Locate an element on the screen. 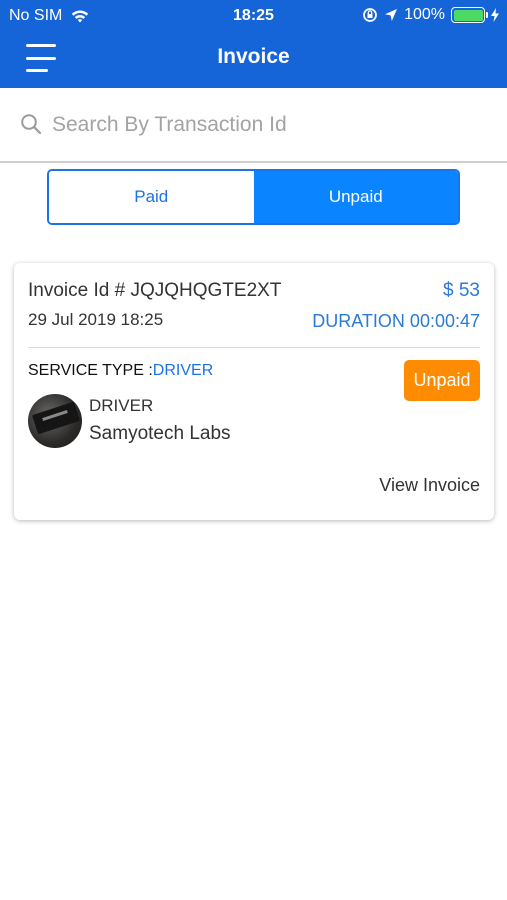 The image size is (507, 900). location-arrow-icon is located at coordinates (391, 15).